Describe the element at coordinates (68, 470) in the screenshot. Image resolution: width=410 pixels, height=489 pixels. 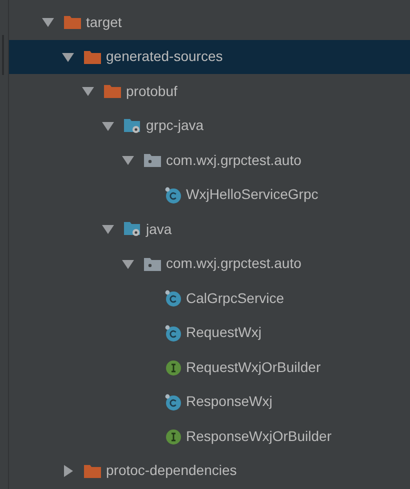
I see `collapsed-arrow-icon` at that location.